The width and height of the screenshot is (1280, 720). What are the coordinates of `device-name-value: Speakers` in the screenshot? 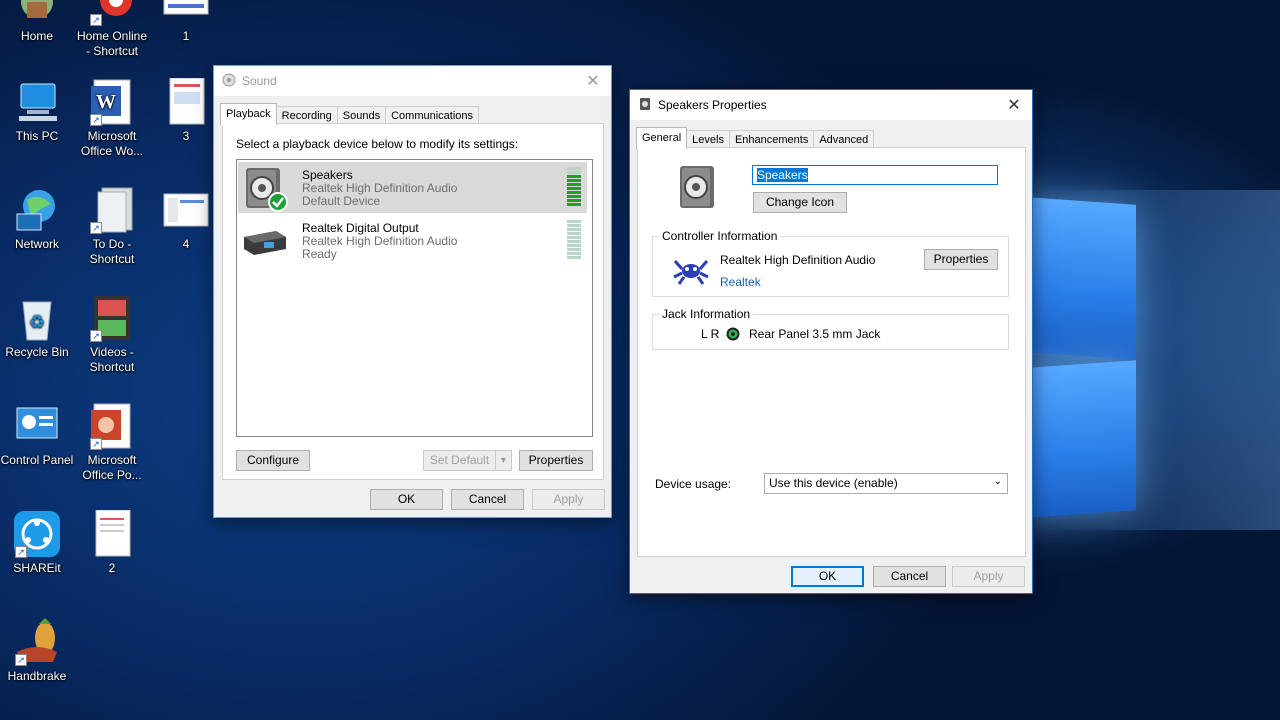 It's located at (782, 175).